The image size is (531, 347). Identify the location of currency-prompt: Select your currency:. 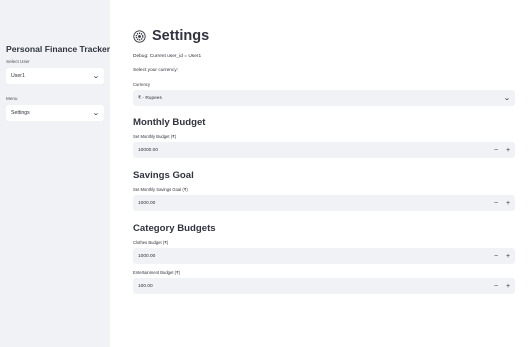
(156, 70).